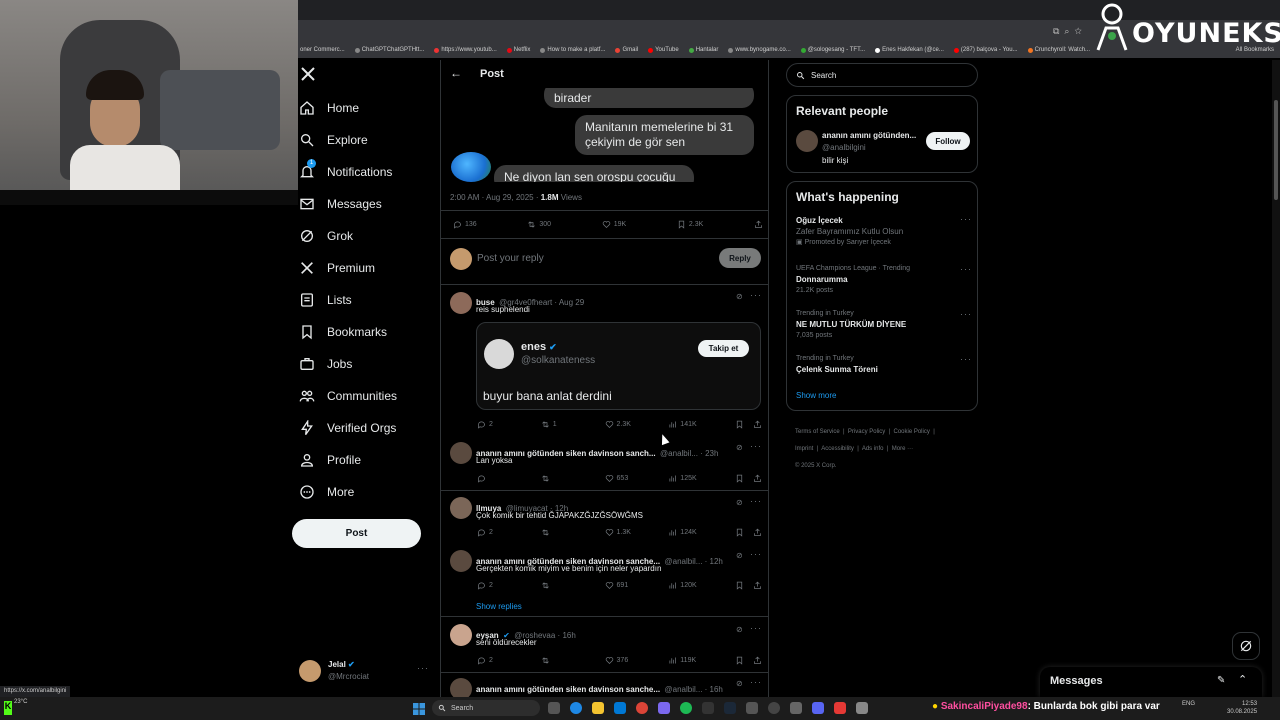 This screenshot has width=1280, height=720. I want to click on back-arrow-icon: ←, so click(456, 73).